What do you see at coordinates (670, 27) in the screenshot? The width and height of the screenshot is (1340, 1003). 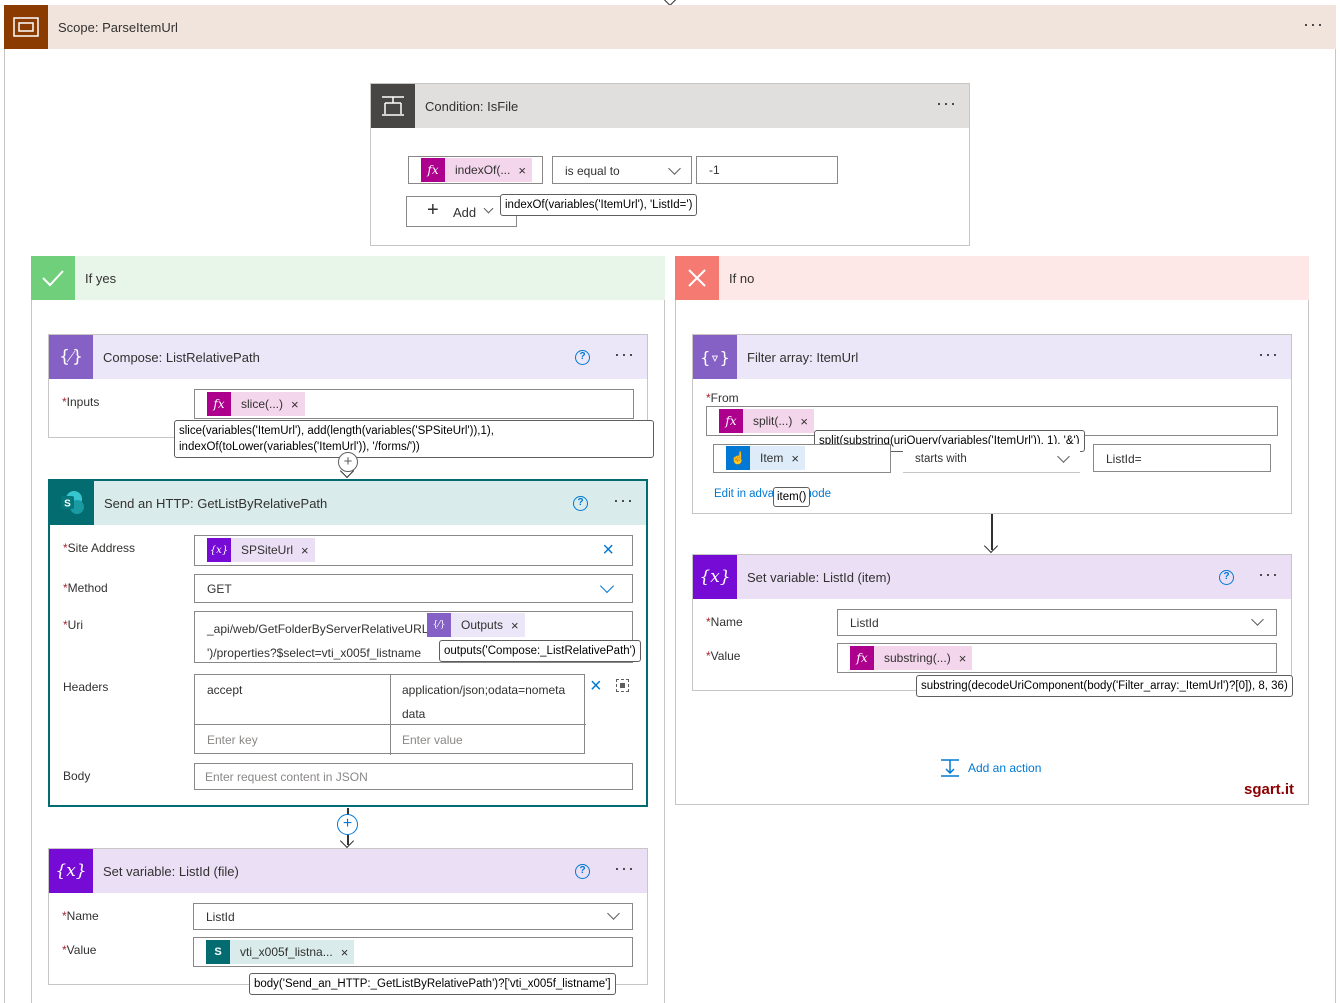 I see `scope-header: Scope: ParseItemUrl ···` at bounding box center [670, 27].